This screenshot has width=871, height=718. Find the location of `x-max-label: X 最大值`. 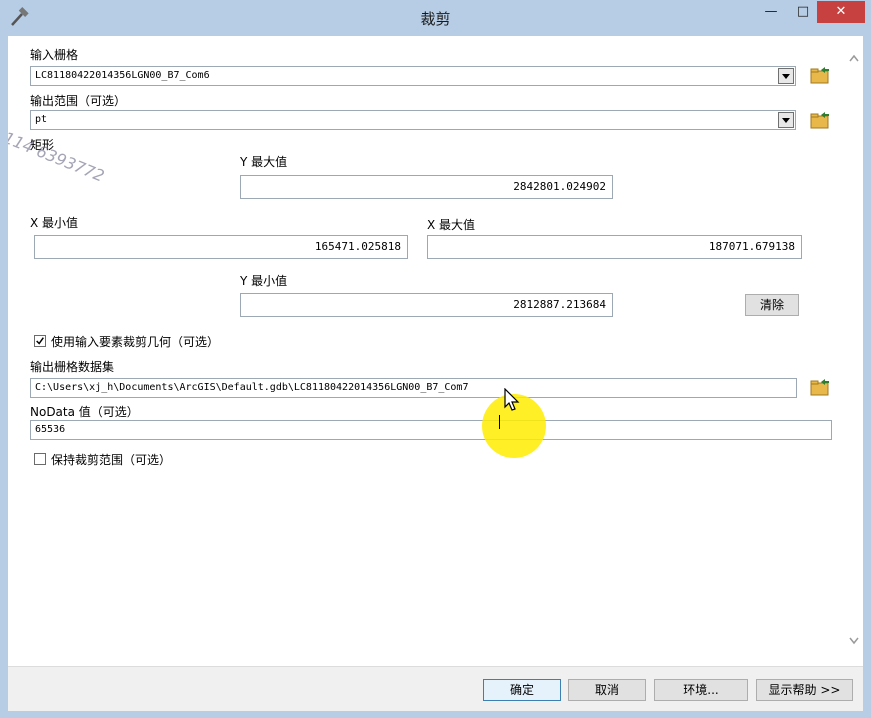

x-max-label: X 最大值 is located at coordinates (451, 225).